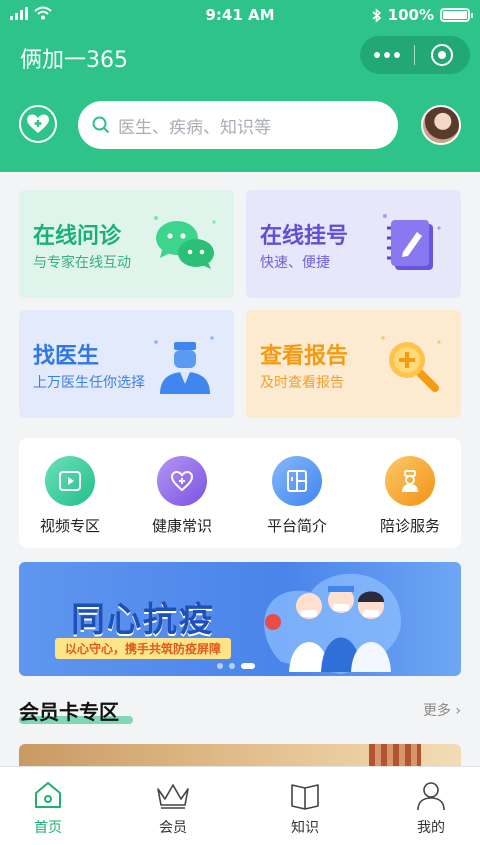 This screenshot has width=480, height=845. I want to click on card-online-consultation: 在线问诊 与专家在线互动, so click(126, 244).